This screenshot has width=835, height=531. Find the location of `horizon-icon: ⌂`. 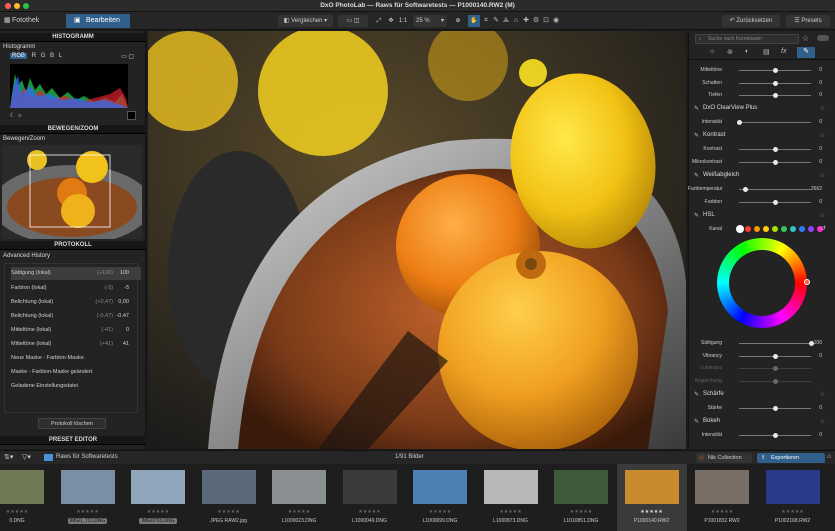

horizon-icon: ⌂ is located at coordinates (516, 21).